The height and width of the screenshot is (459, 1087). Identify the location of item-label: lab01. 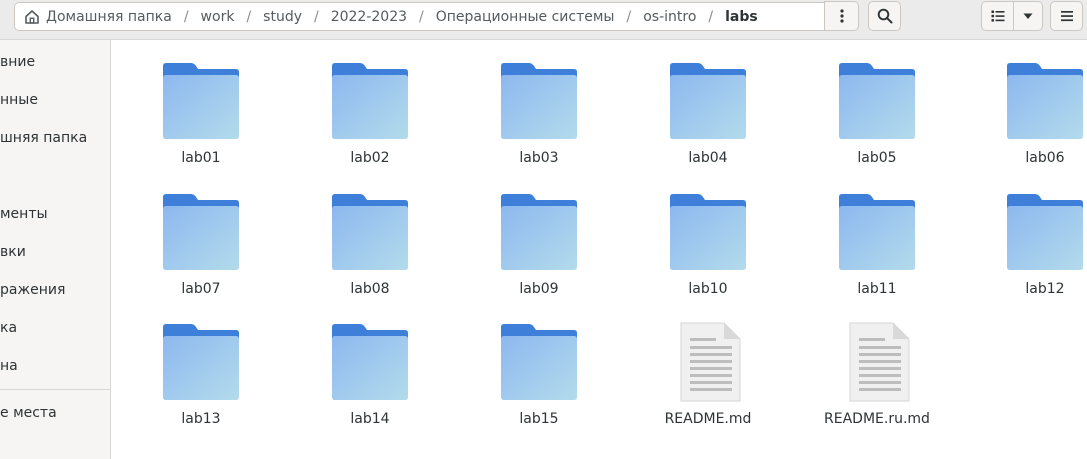
(201, 158).